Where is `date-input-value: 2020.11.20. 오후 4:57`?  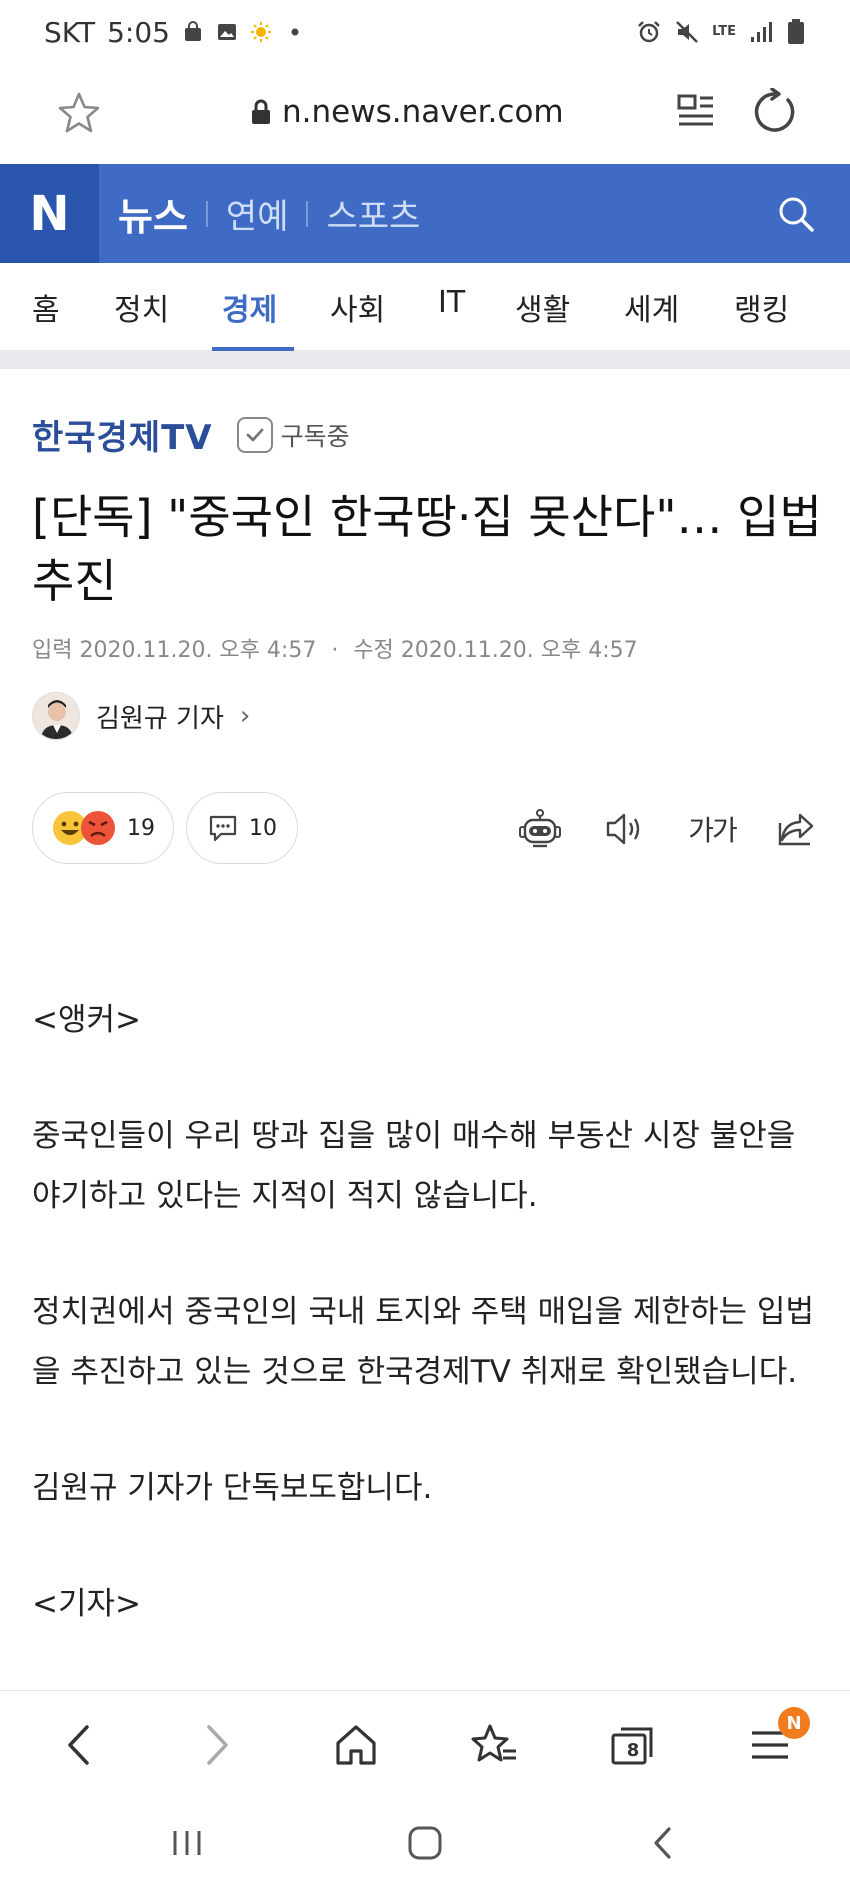 date-input-value: 2020.11.20. 오후 4:57 is located at coordinates (198, 650).